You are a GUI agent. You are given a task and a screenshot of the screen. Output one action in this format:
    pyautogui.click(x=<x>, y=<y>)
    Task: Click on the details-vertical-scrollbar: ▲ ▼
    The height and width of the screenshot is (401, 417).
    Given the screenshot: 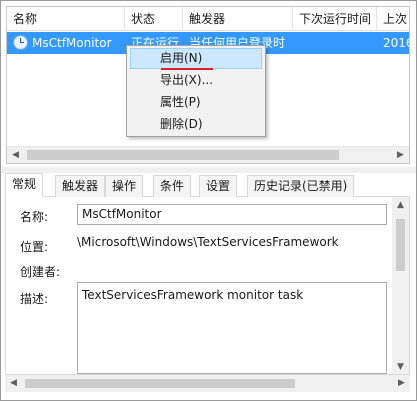 What is the action you would take?
    pyautogui.click(x=400, y=285)
    